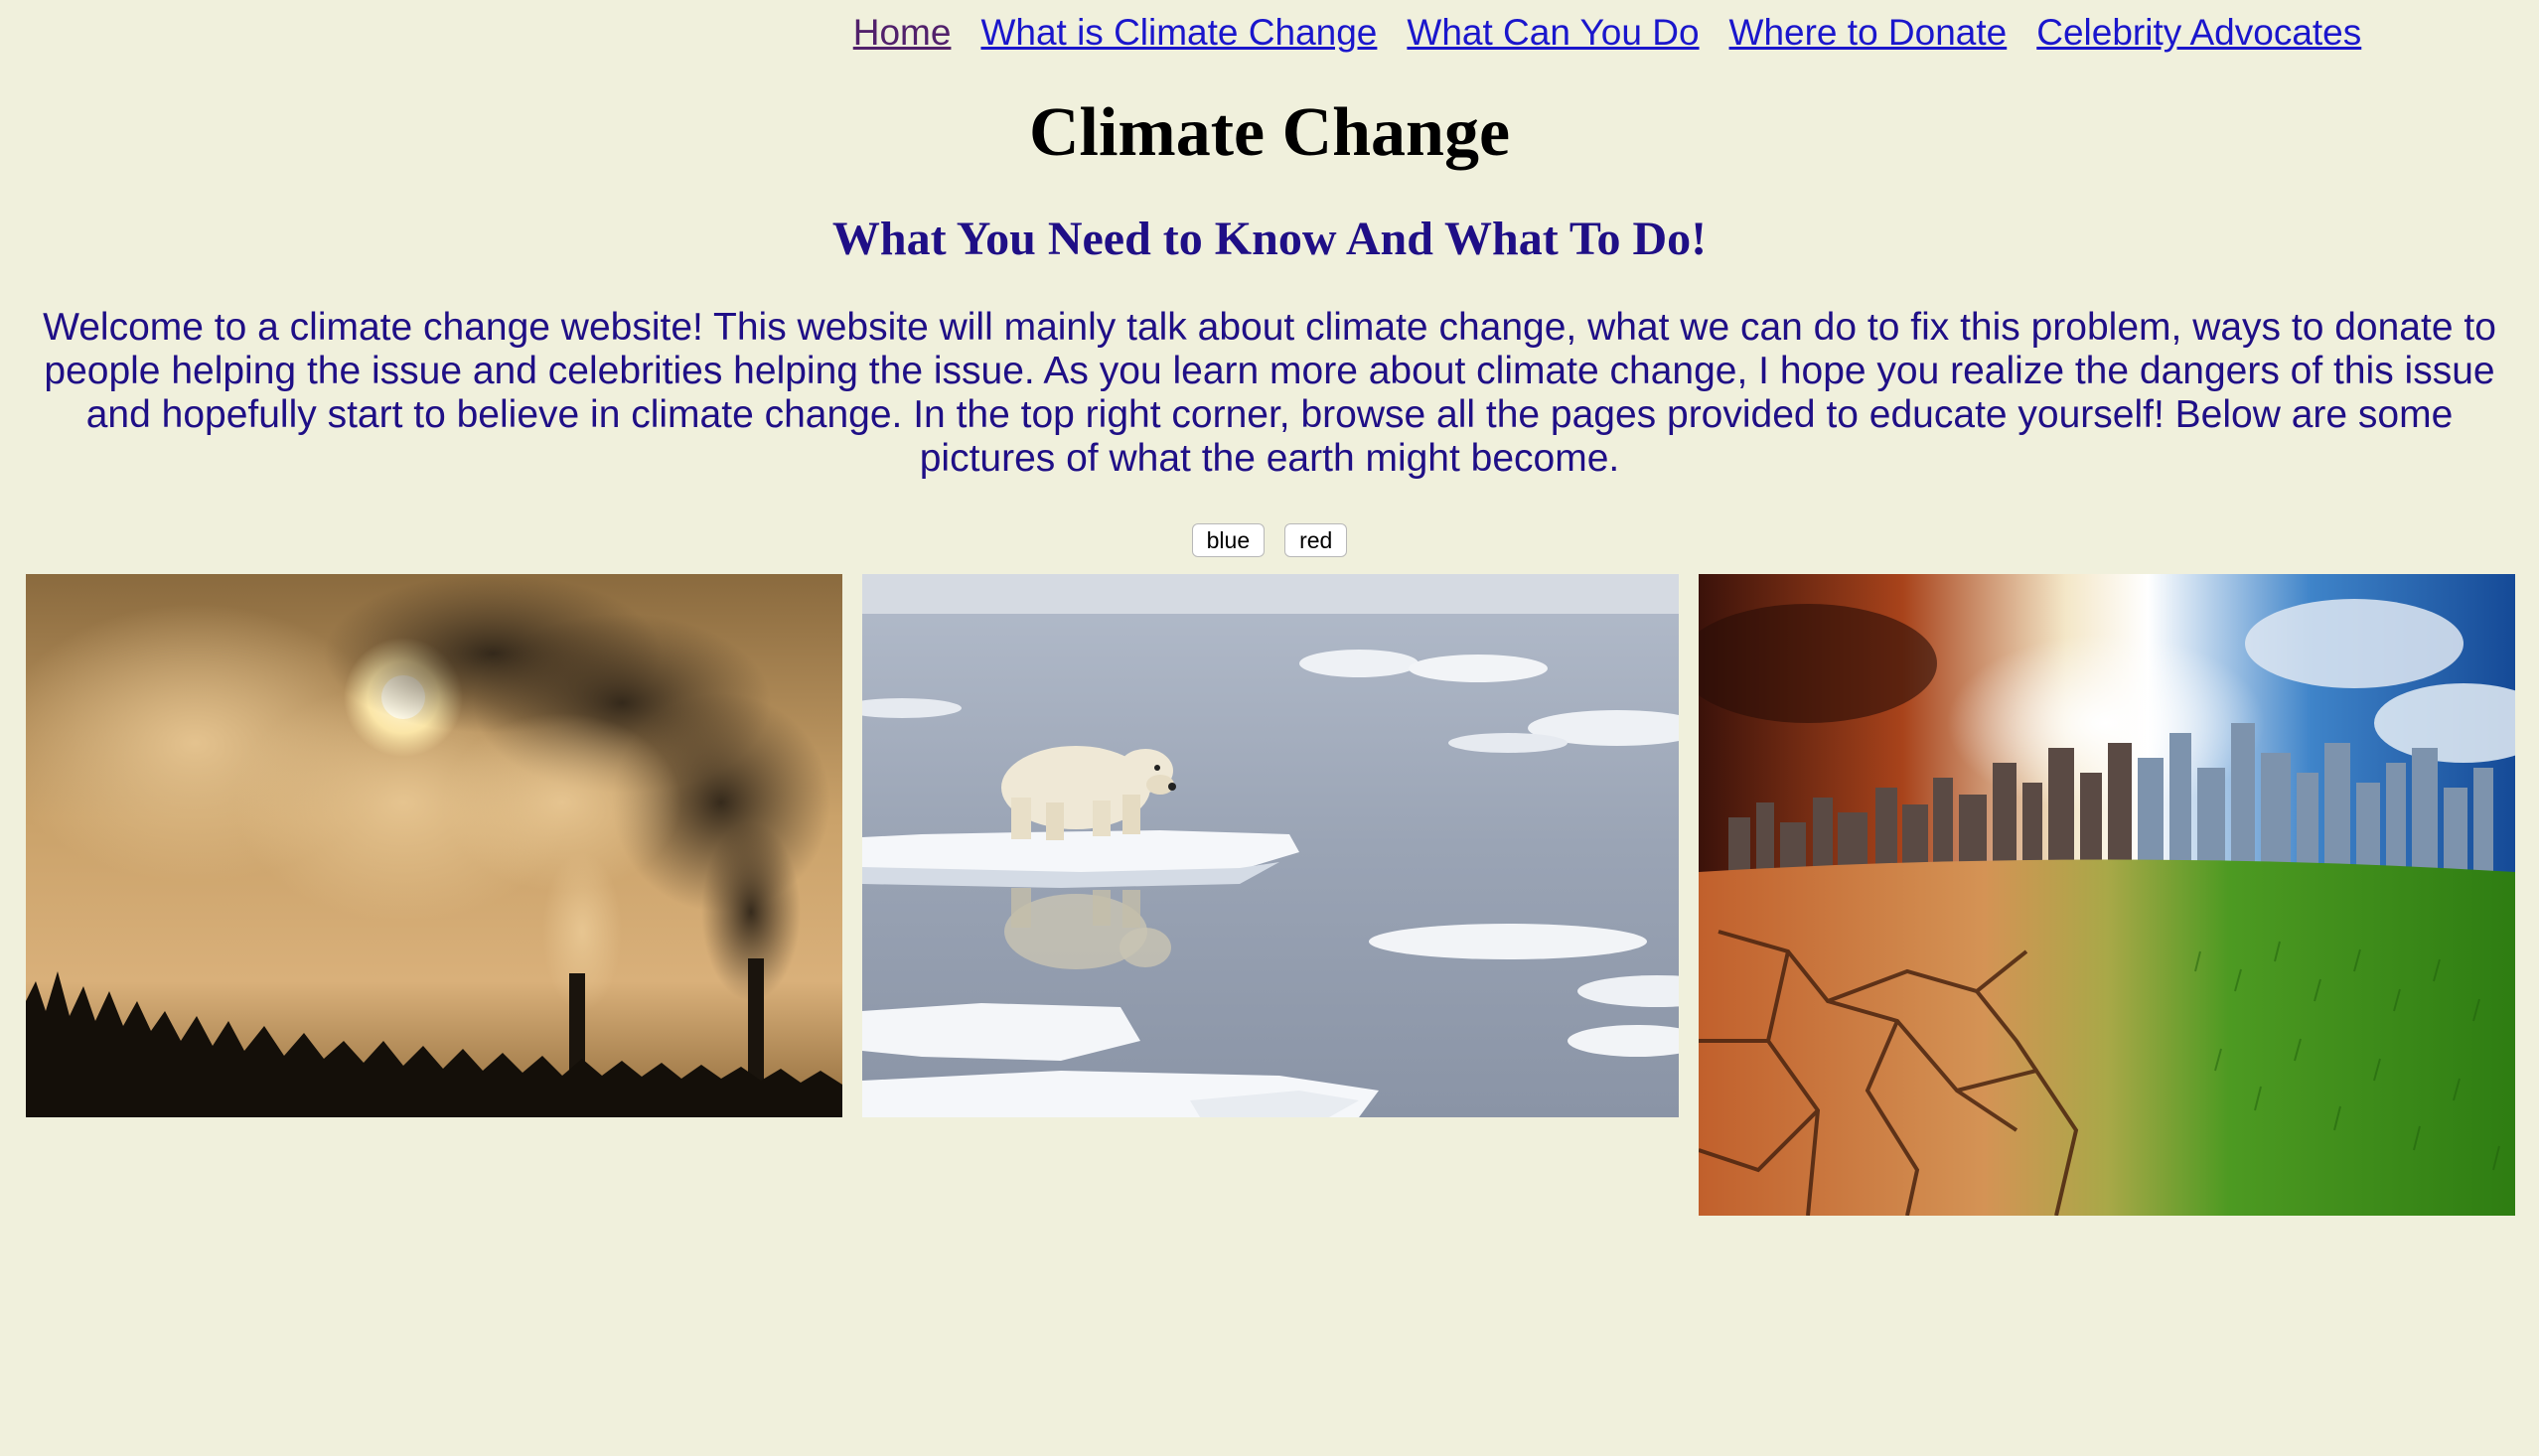 This screenshot has height=1456, width=2539. I want to click on nav-link-home: Home, so click(902, 33).